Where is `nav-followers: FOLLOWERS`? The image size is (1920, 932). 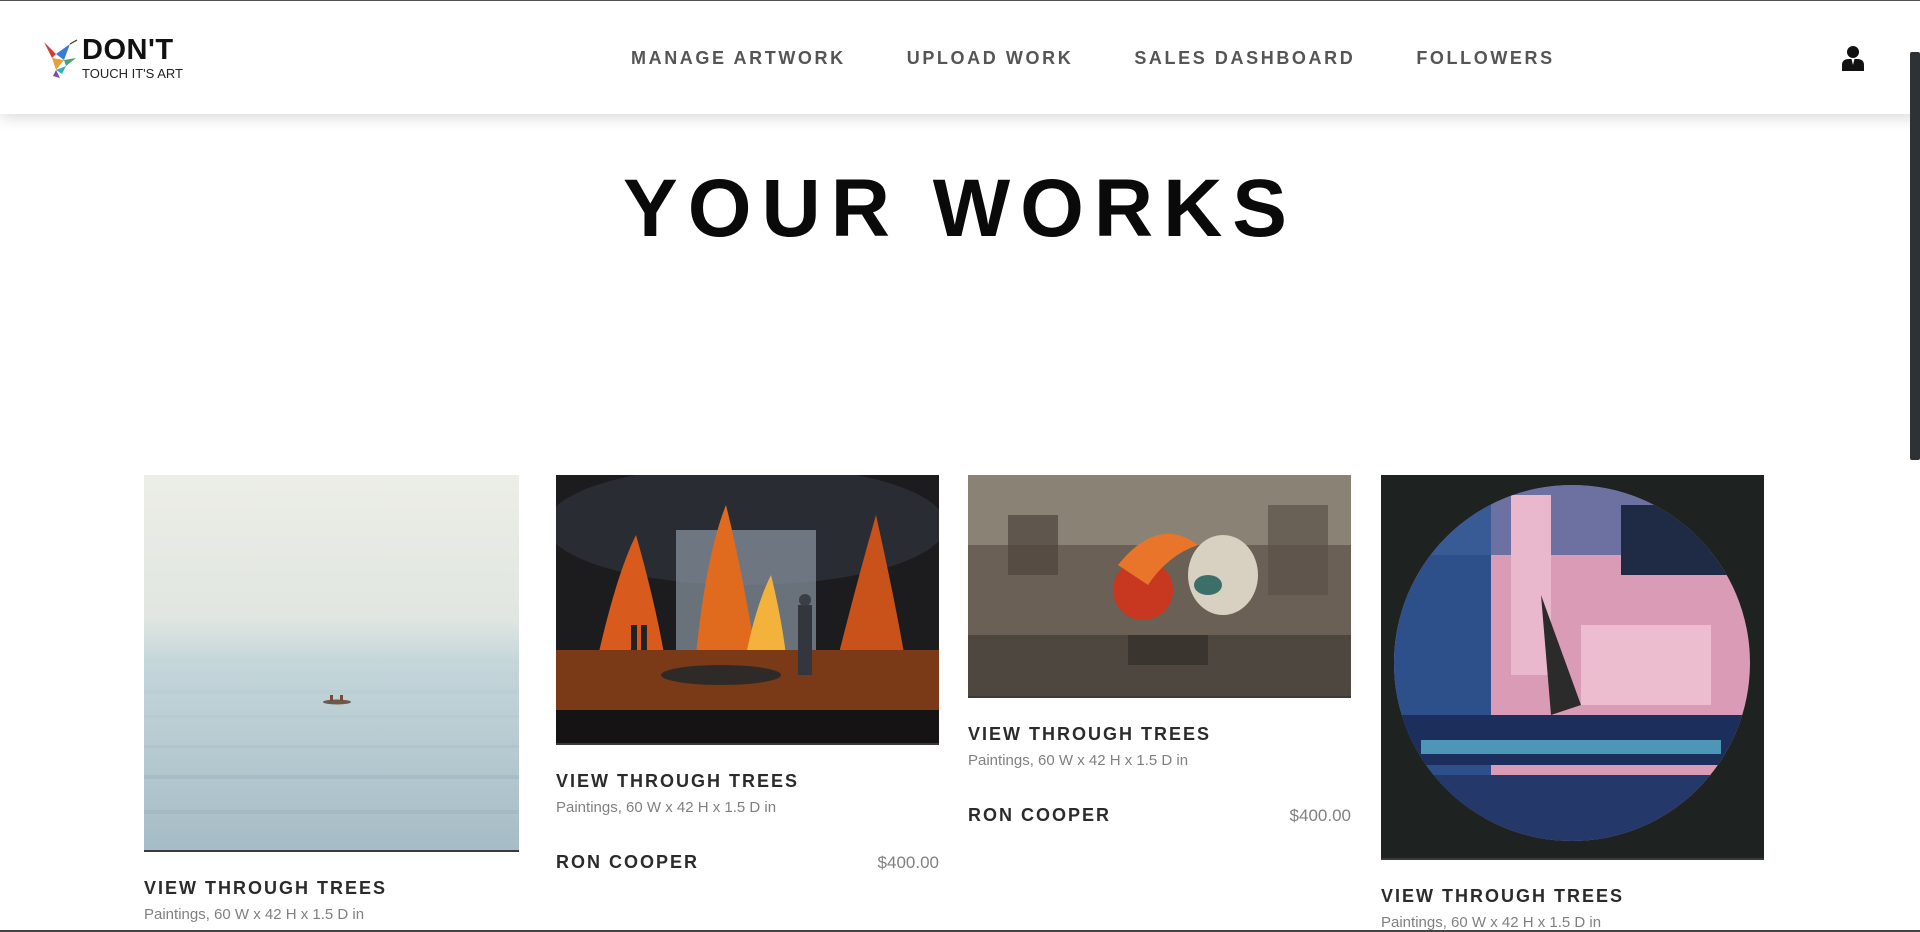 nav-followers: FOLLOWERS is located at coordinates (1485, 58).